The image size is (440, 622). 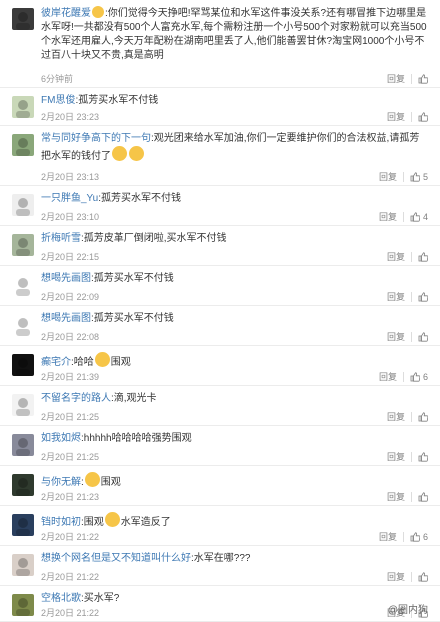 I want to click on comment-item: 铛时如初:围观 水军造反了 2月20日 21:22 回复 6, so click(x=220, y=526).